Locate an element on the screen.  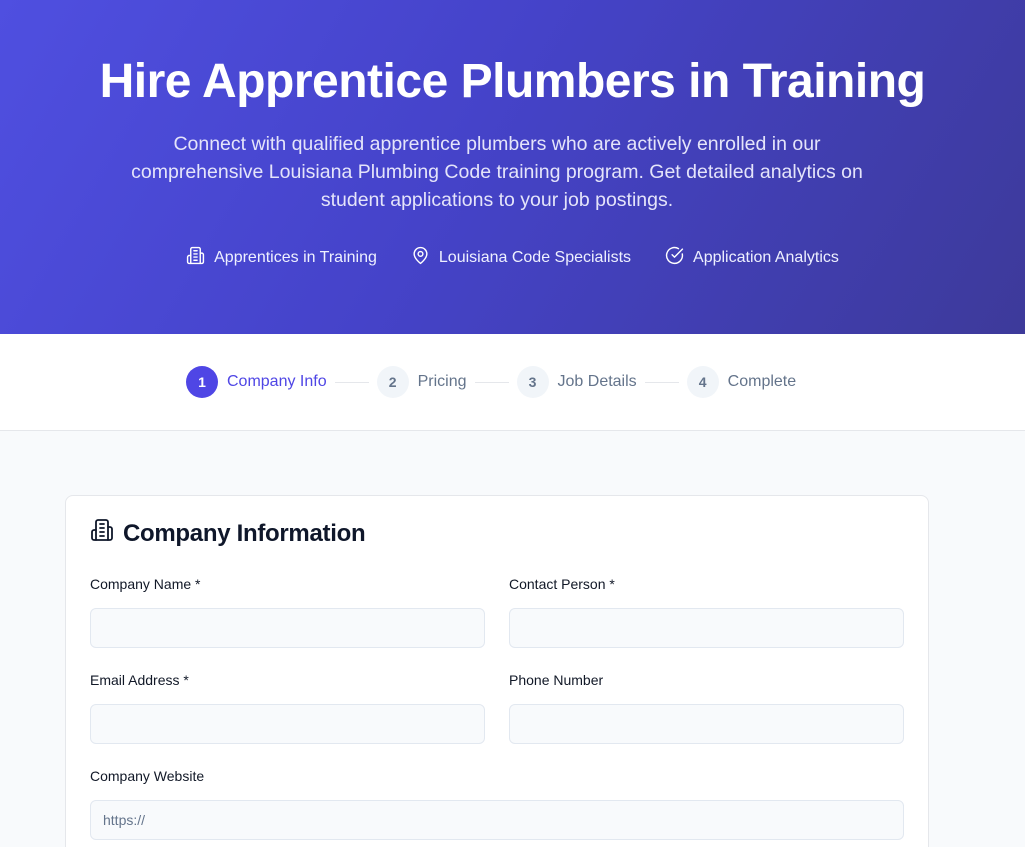
step-number: 4 is located at coordinates (702, 382).